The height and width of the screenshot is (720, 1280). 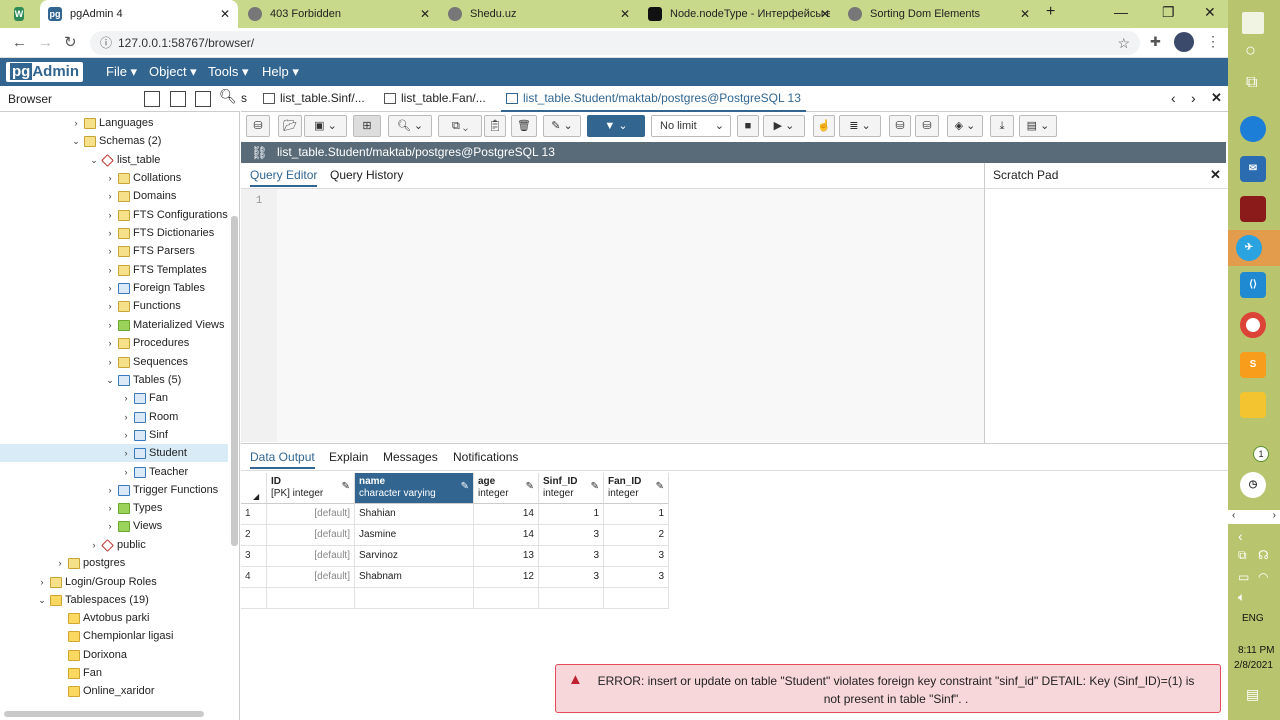 What do you see at coordinates (203, 99) in the screenshot?
I see `filter-table-icon` at bounding box center [203, 99].